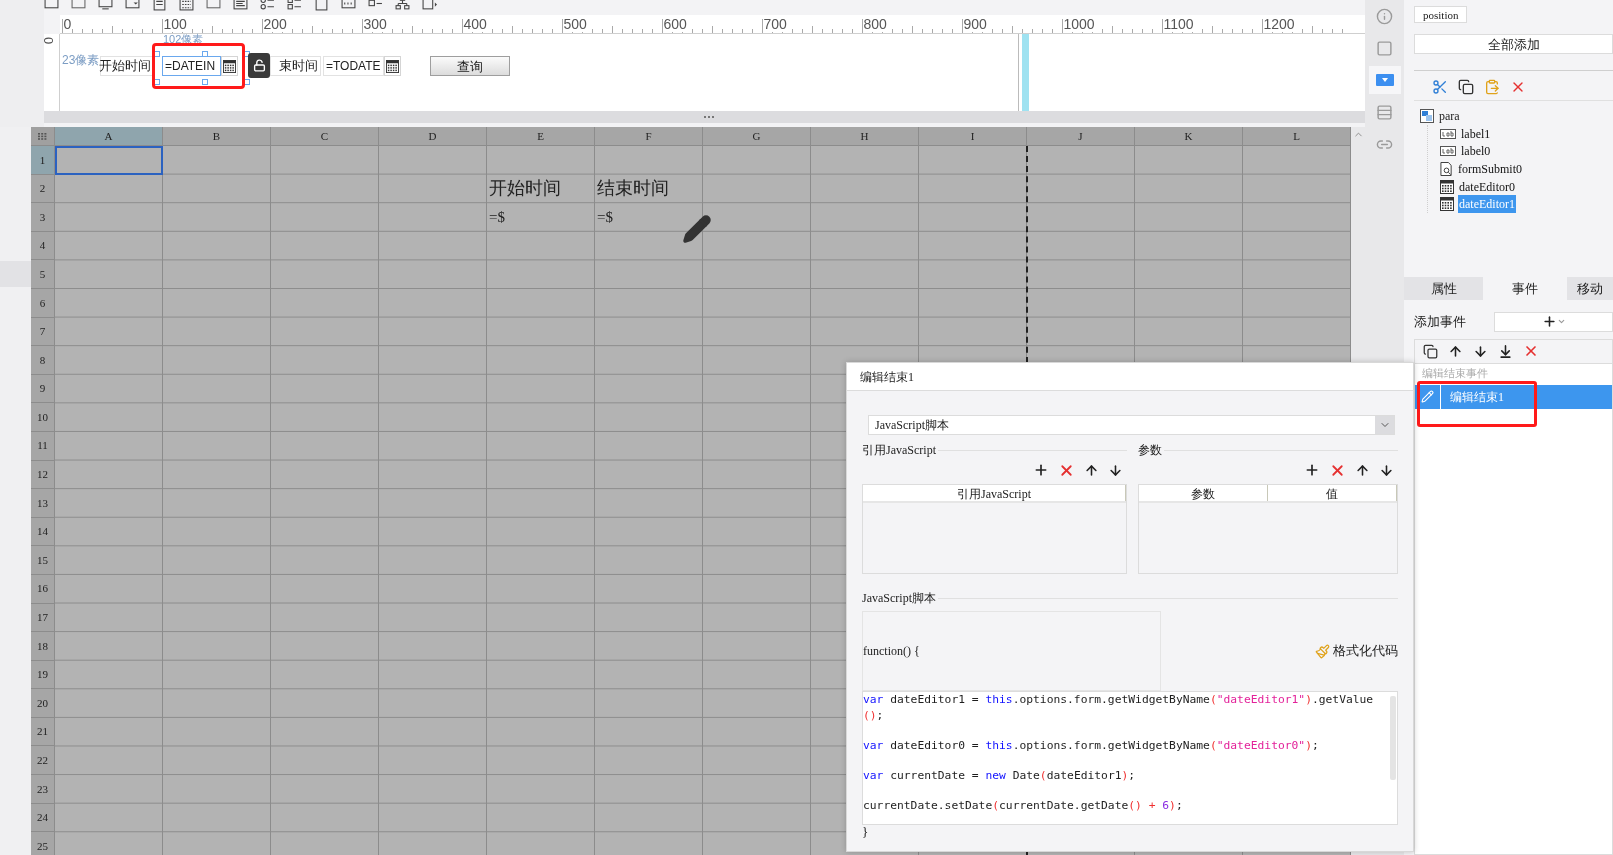 The width and height of the screenshot is (1613, 855). What do you see at coordinates (43, 732) in the screenshot?
I see `row-header: 21` at bounding box center [43, 732].